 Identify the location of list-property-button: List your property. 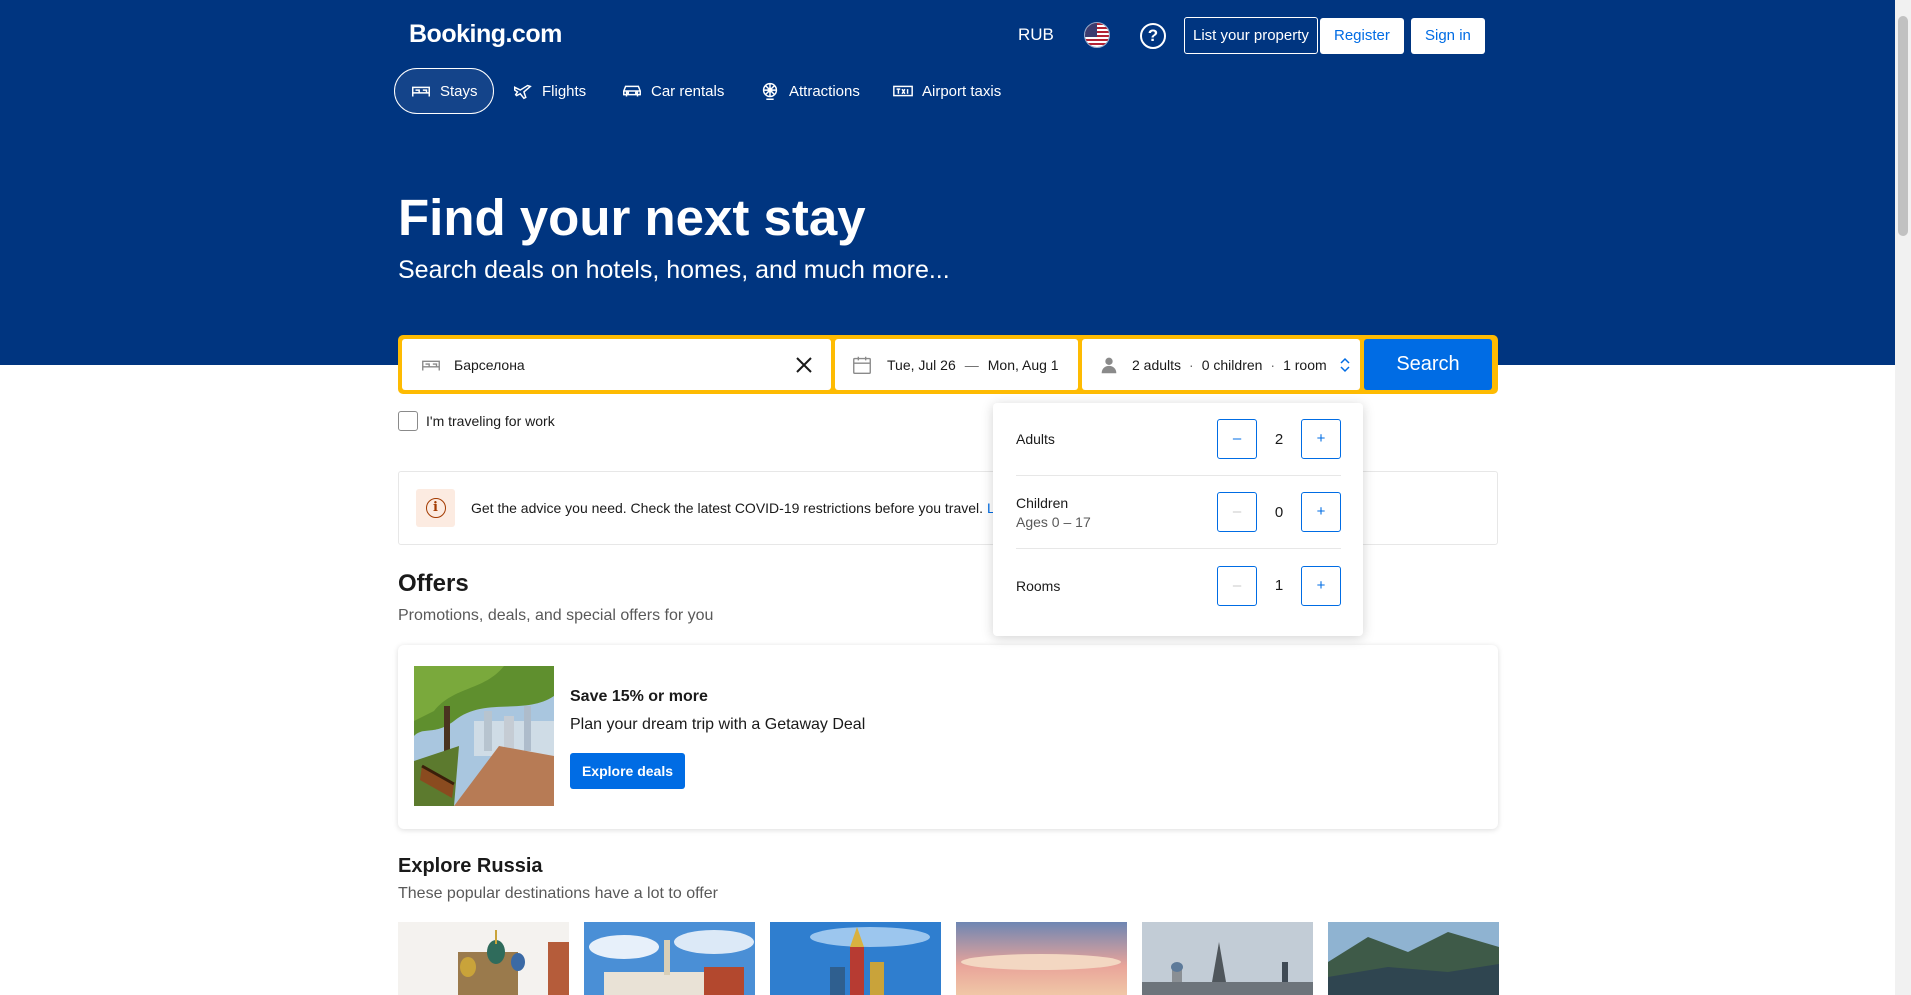
(1251, 35).